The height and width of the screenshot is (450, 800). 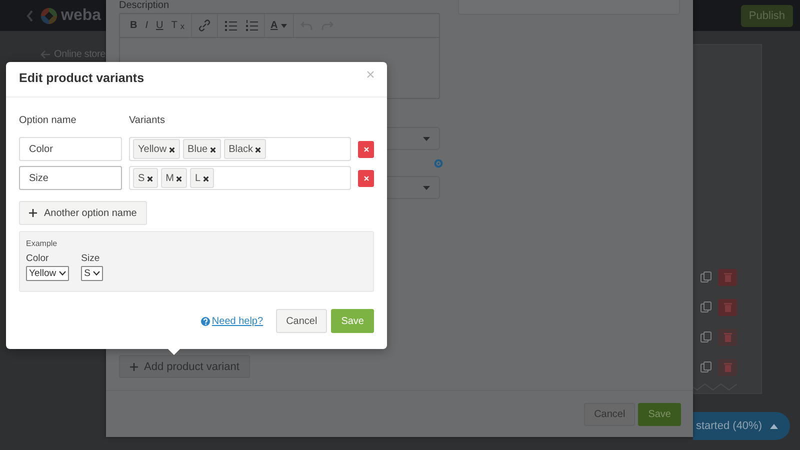 I want to click on numbered-list-icon, so click(x=251, y=25).